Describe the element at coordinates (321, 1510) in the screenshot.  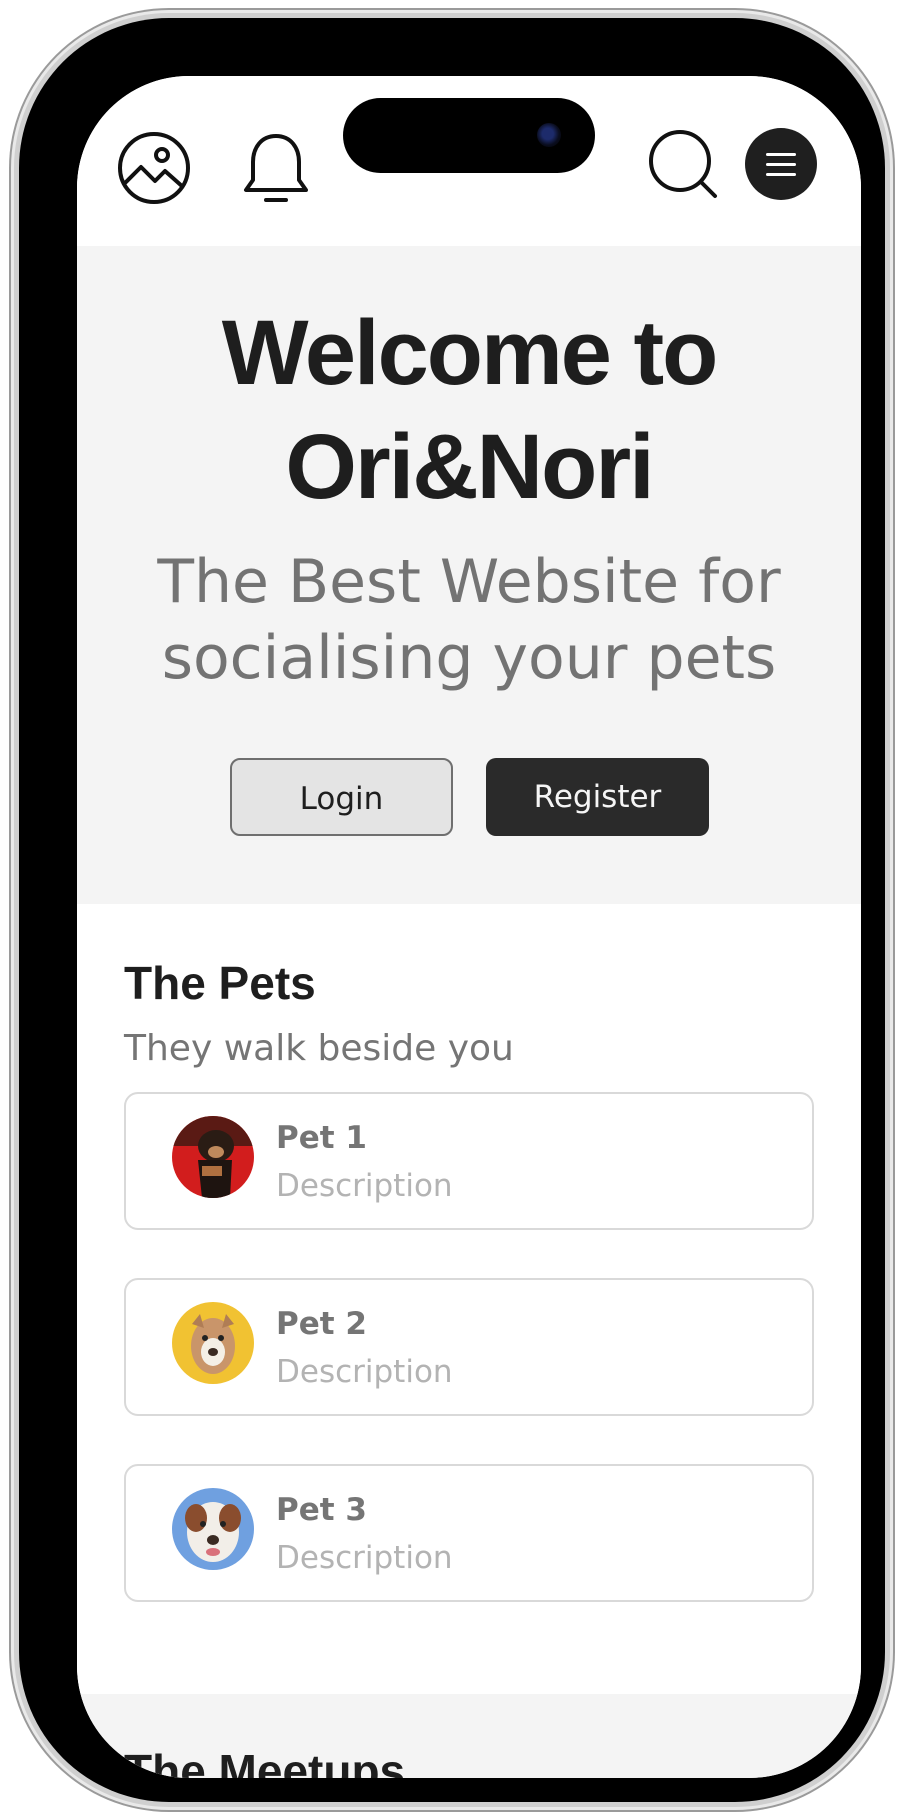
I see `pet-name: Pet 3` at that location.